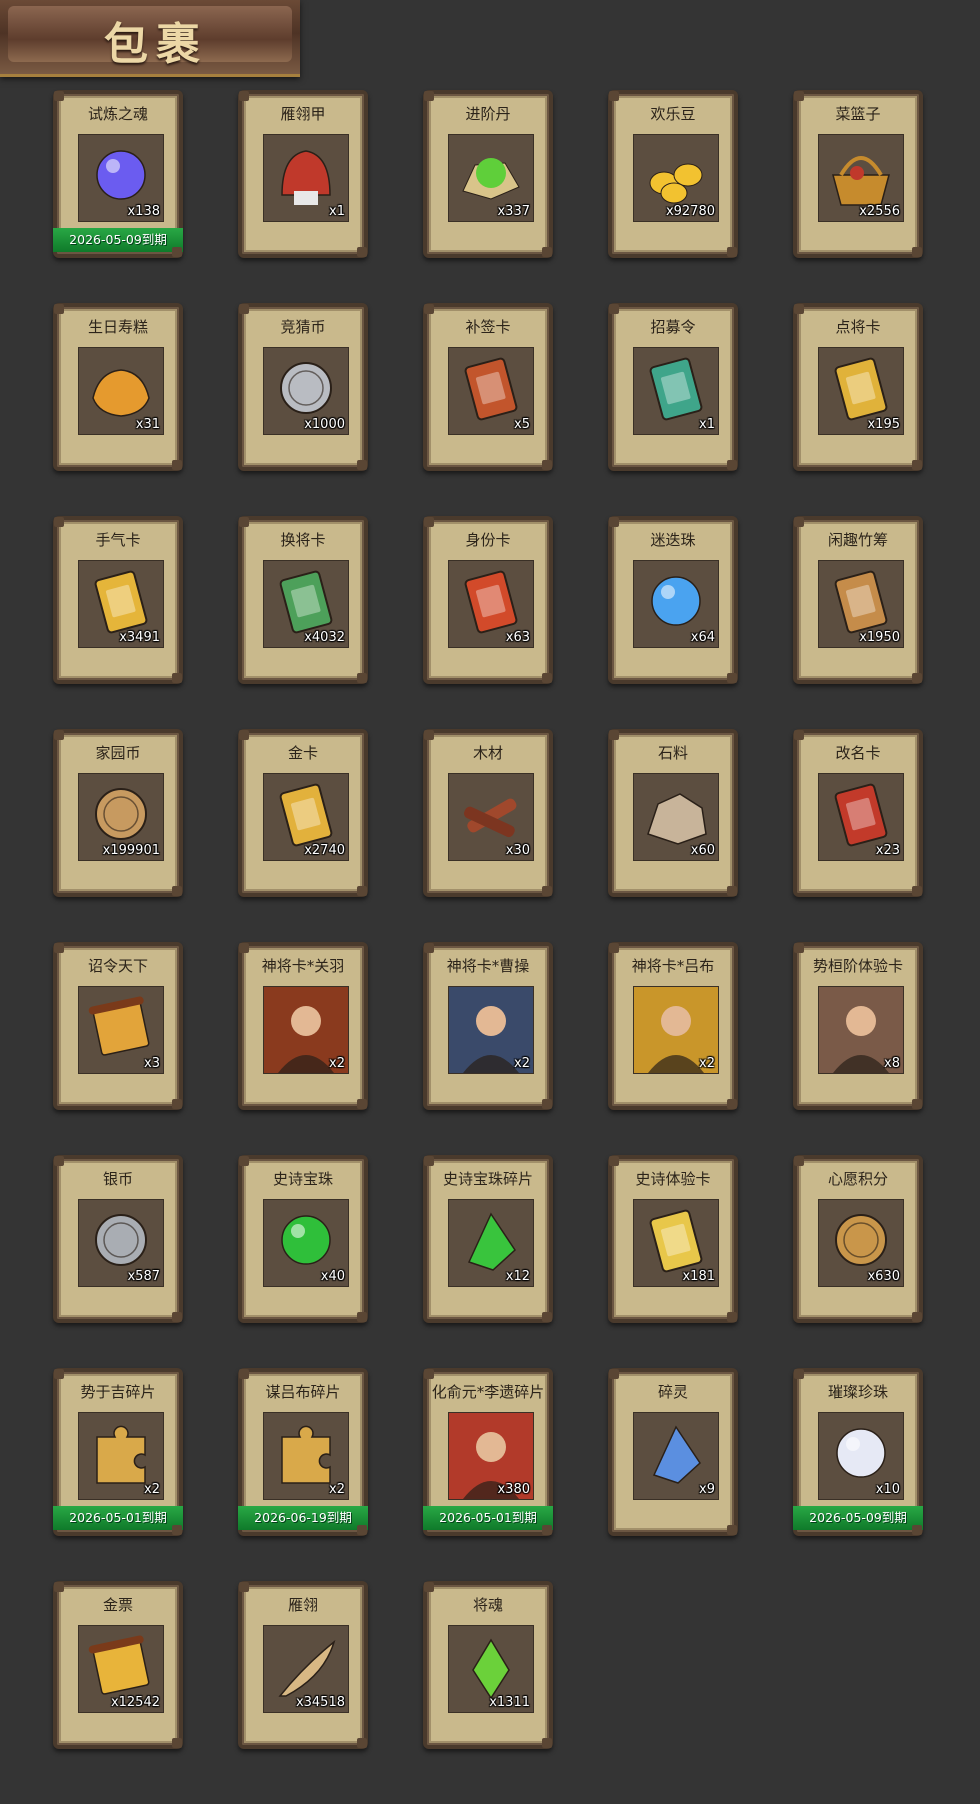  What do you see at coordinates (517, 1276) in the screenshot?
I see `item-count: x12` at bounding box center [517, 1276].